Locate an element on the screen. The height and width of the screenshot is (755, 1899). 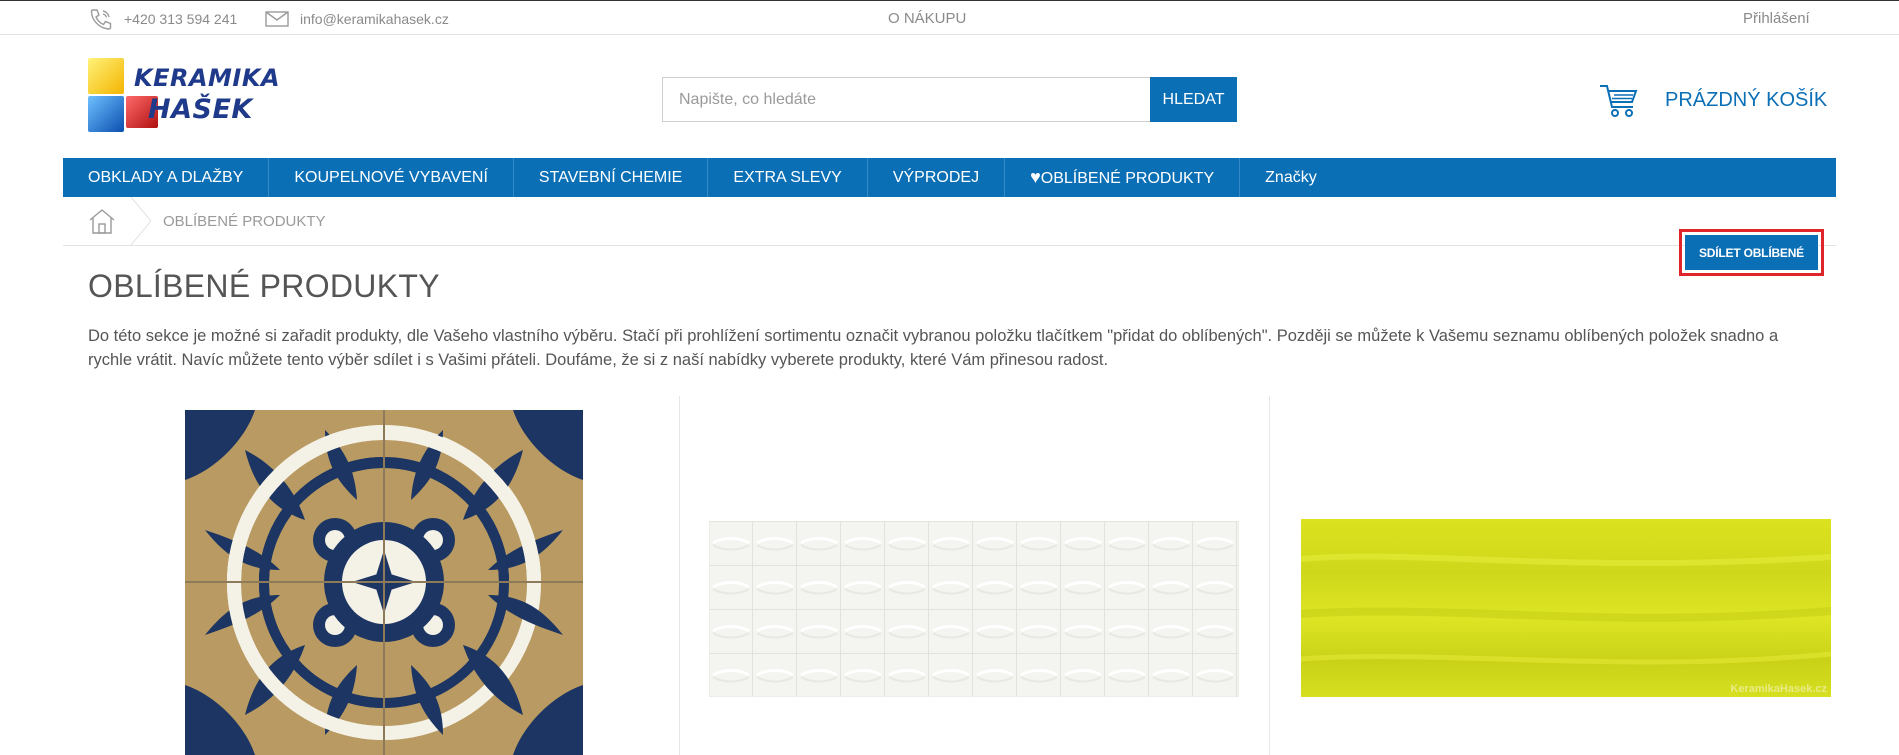
heart-icon: ♥ is located at coordinates (1035, 177).